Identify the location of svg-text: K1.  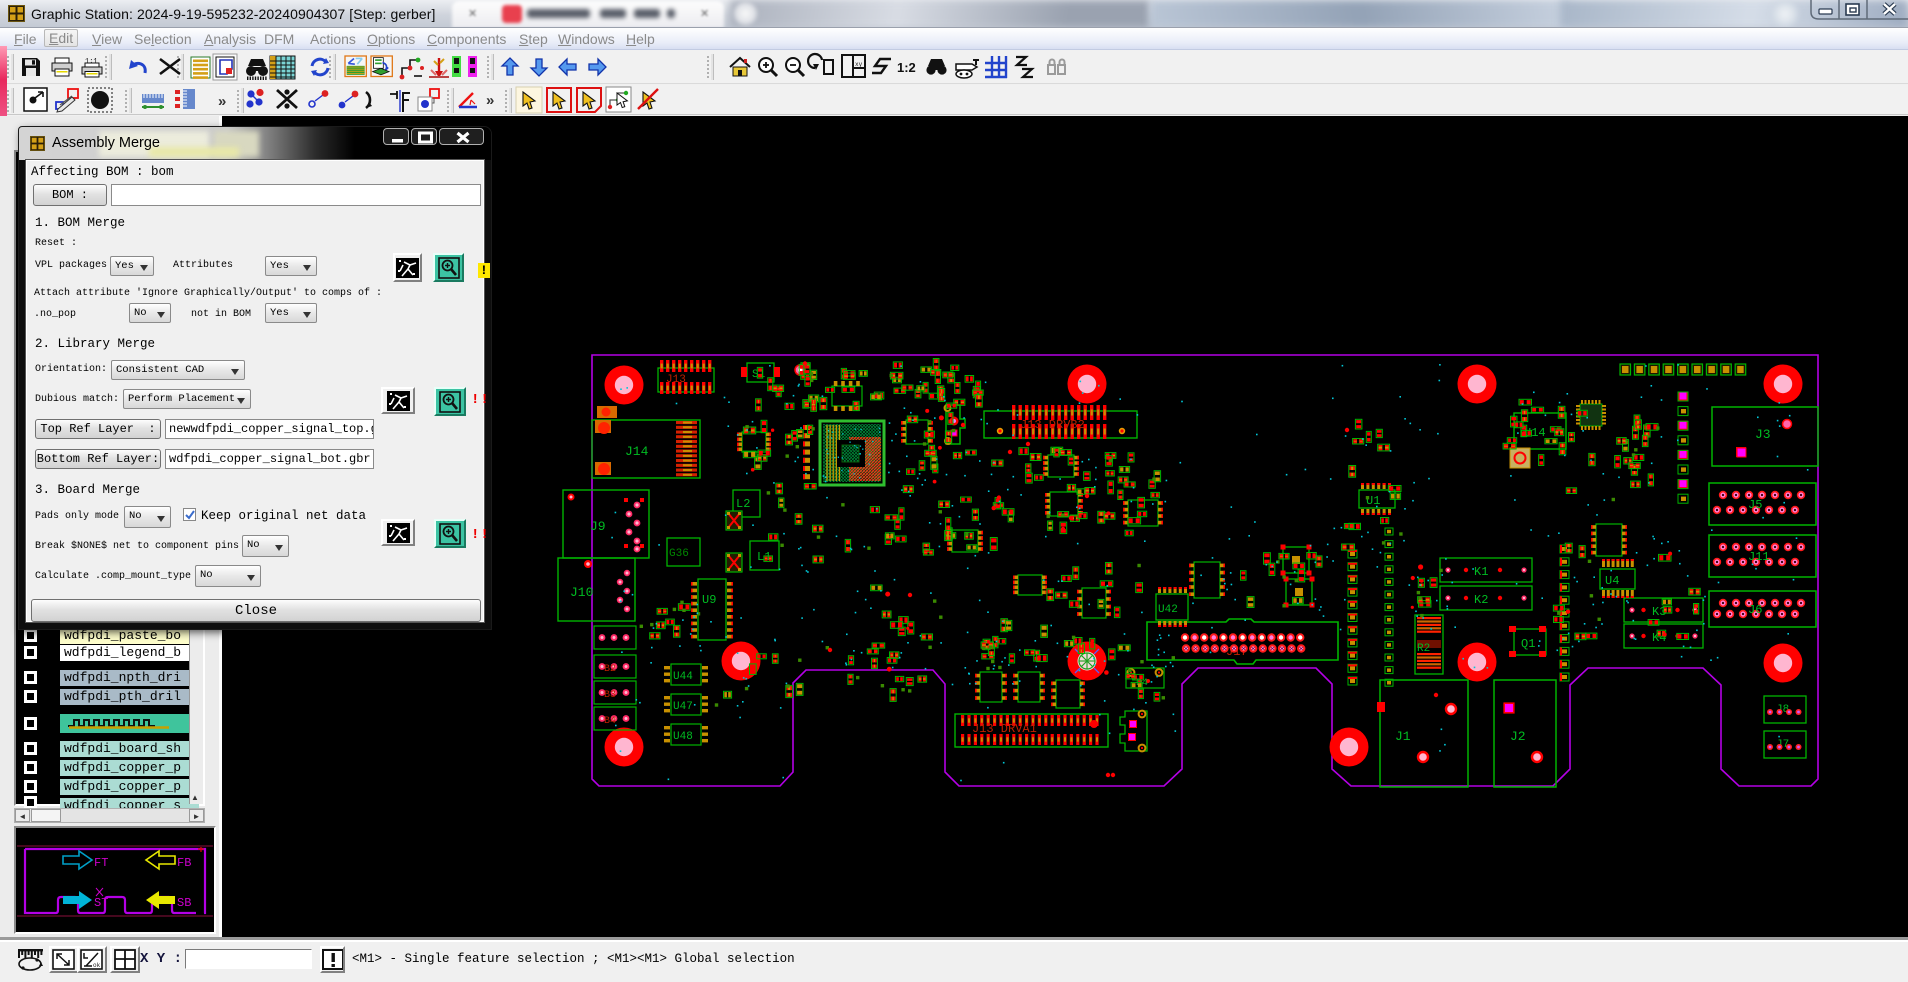
(1481, 572).